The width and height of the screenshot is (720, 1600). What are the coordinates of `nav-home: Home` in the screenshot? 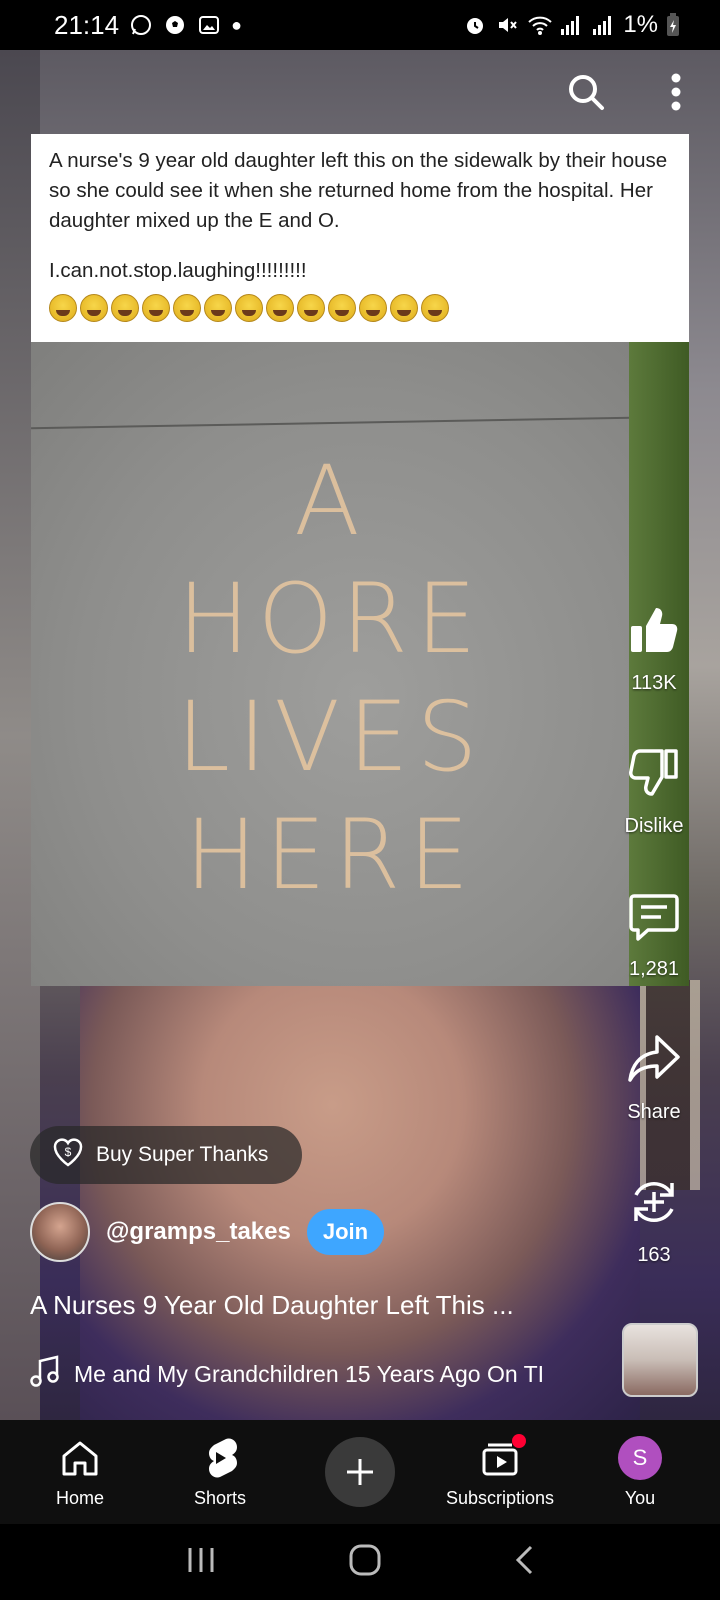 It's located at (80, 1472).